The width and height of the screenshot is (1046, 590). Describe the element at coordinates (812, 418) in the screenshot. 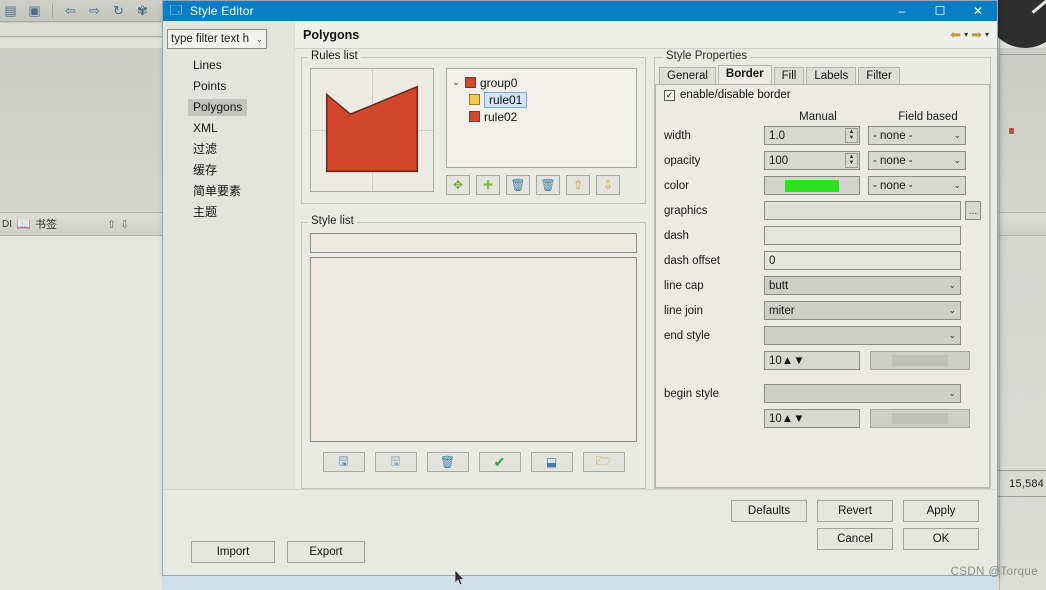

I see `begin-style-size-input: 10 ▲▼` at that location.